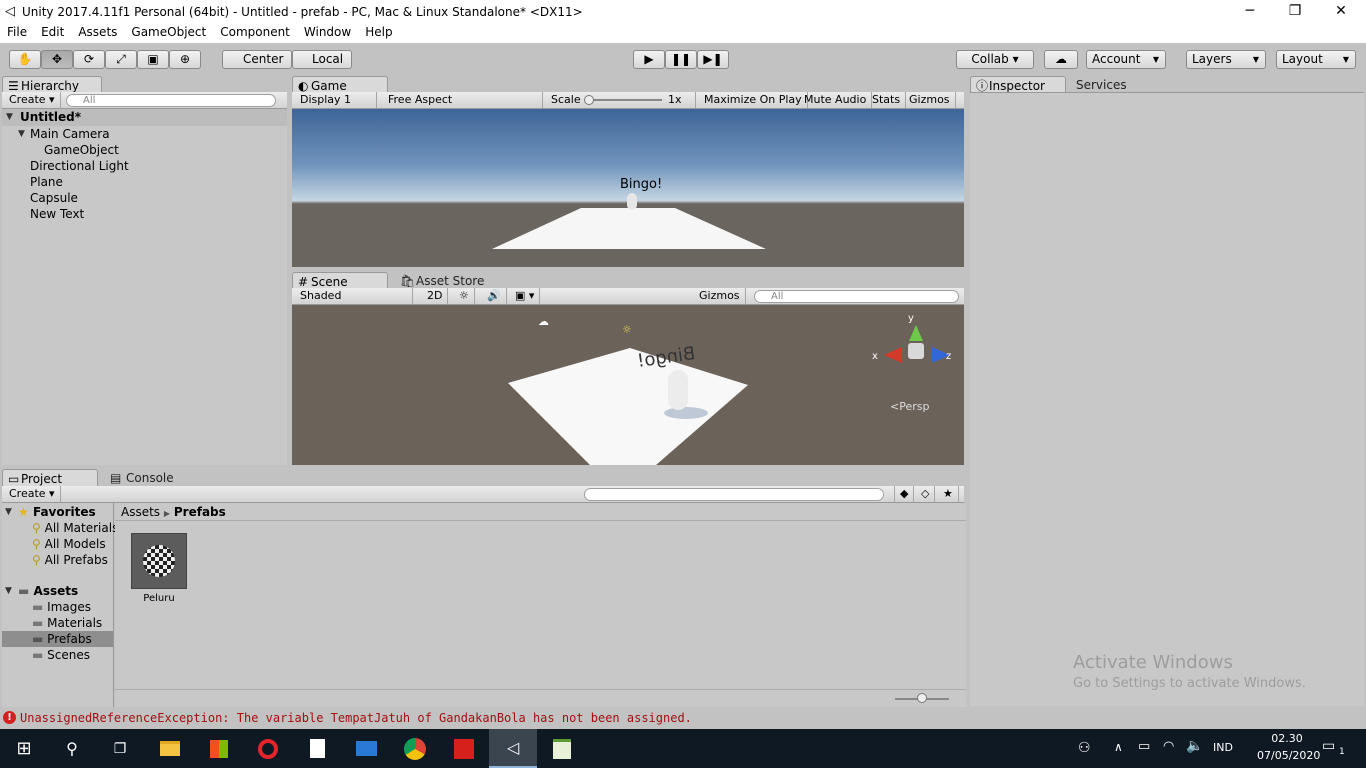  What do you see at coordinates (378, 32) in the screenshot?
I see `menu-help: Help` at bounding box center [378, 32].